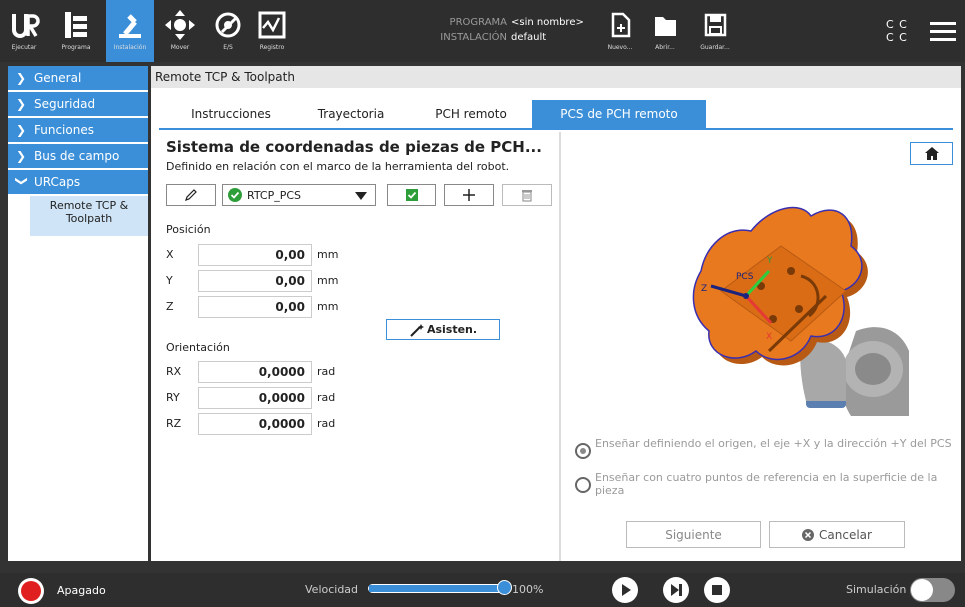  Describe the element at coordinates (332, 589) in the screenshot. I see `speed-label: Velocidad` at that location.